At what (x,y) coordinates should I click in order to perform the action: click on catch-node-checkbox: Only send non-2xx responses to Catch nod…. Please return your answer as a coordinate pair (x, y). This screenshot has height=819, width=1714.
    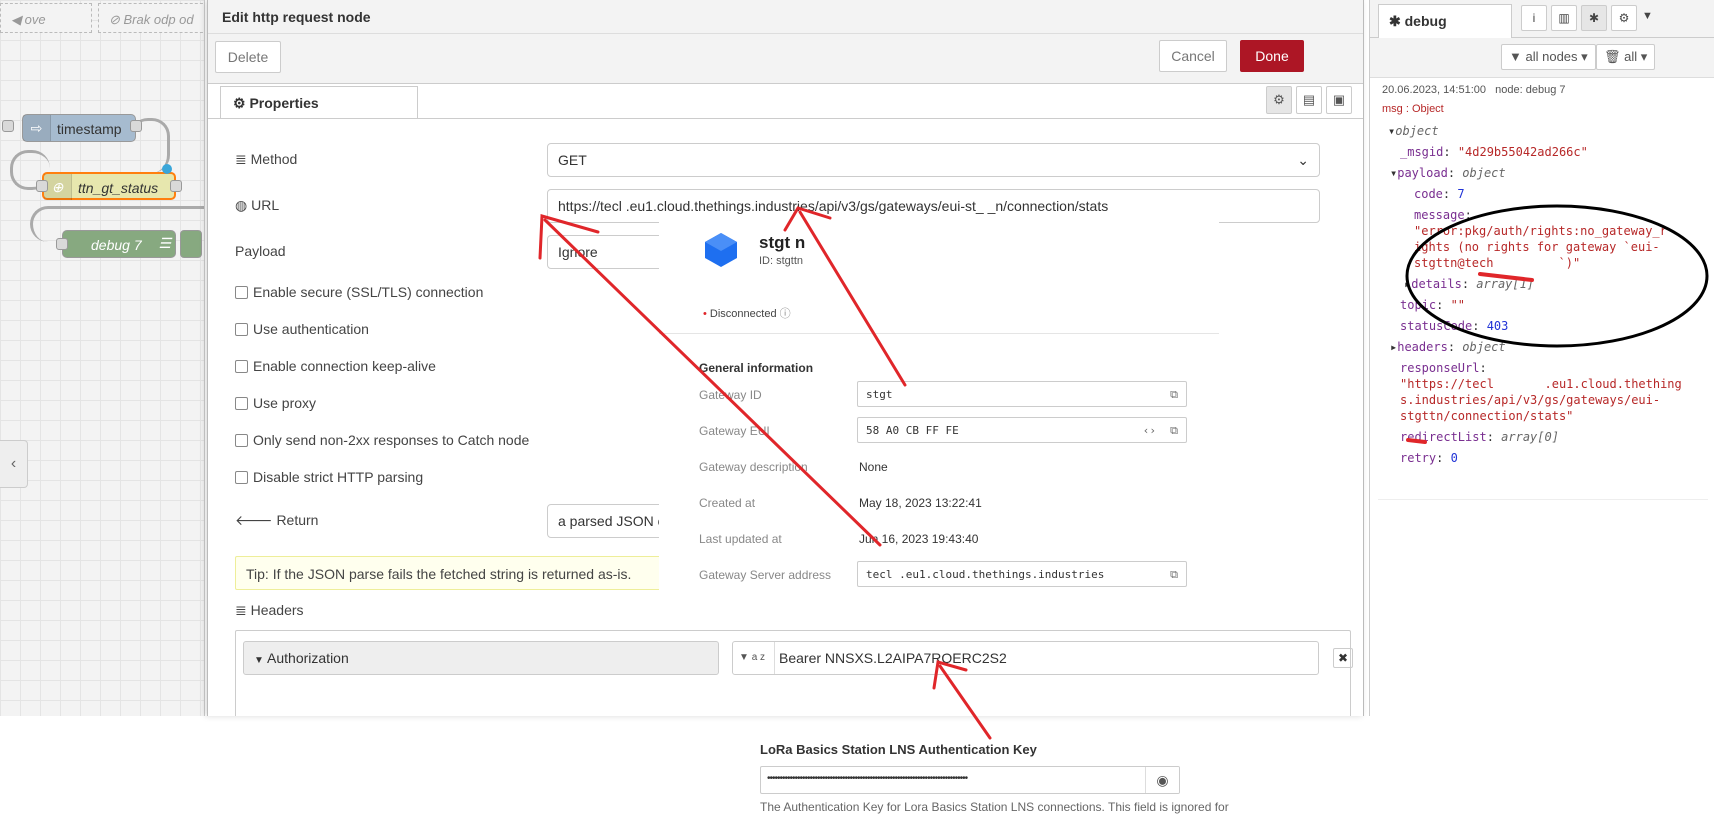
    Looking at the image, I should click on (382, 440).